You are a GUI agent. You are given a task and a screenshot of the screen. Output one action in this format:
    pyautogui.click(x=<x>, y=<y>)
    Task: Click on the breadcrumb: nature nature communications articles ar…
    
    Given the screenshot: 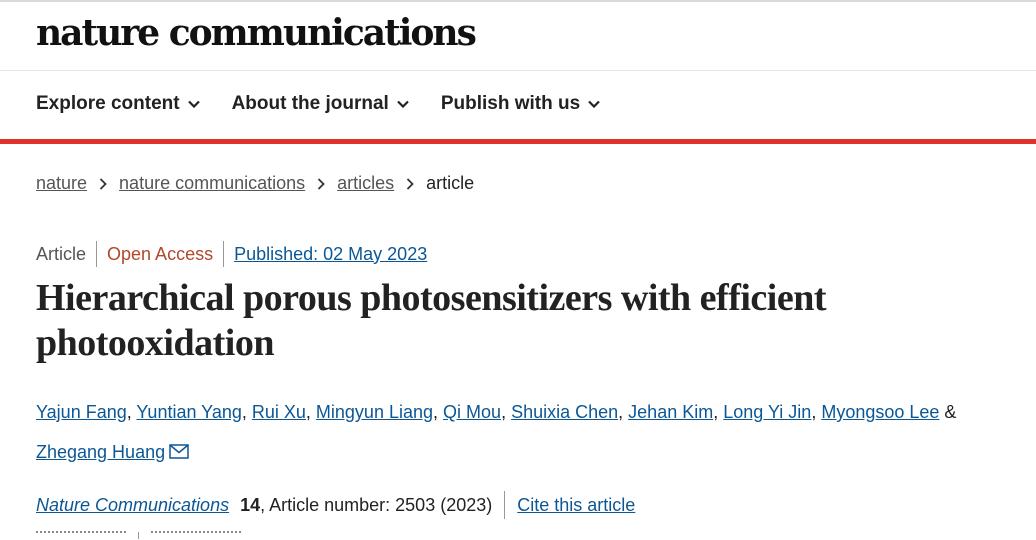 What is the action you would take?
    pyautogui.click(x=255, y=183)
    